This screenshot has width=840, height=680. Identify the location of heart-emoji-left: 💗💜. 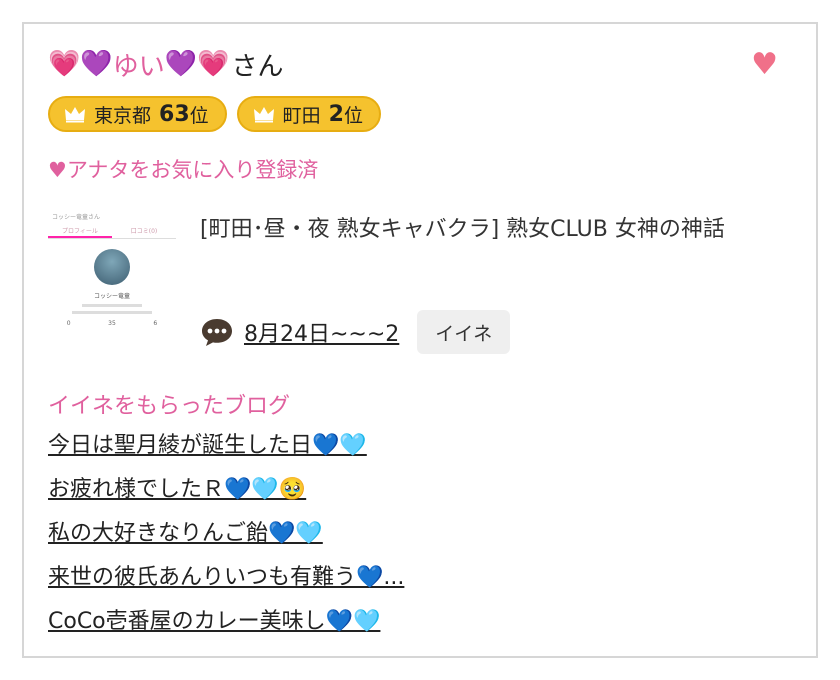
(80, 64).